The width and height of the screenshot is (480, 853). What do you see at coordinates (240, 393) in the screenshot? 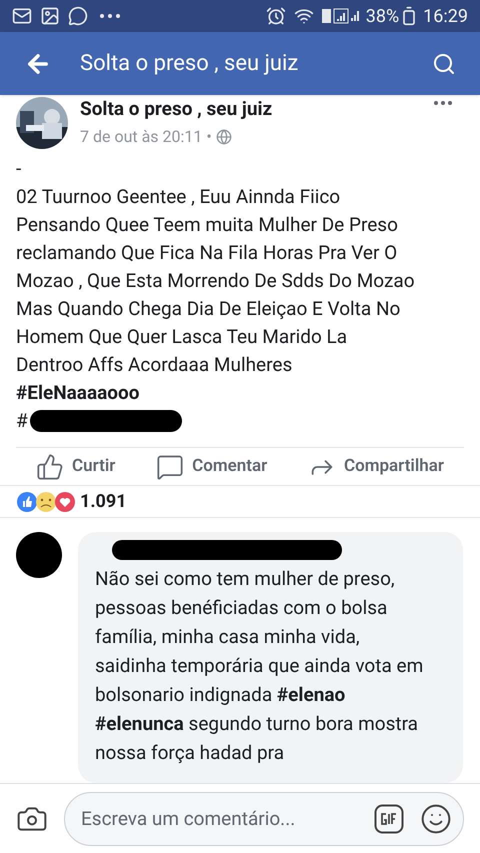
I see `post-hashtag: #EleNaaaaooo` at bounding box center [240, 393].